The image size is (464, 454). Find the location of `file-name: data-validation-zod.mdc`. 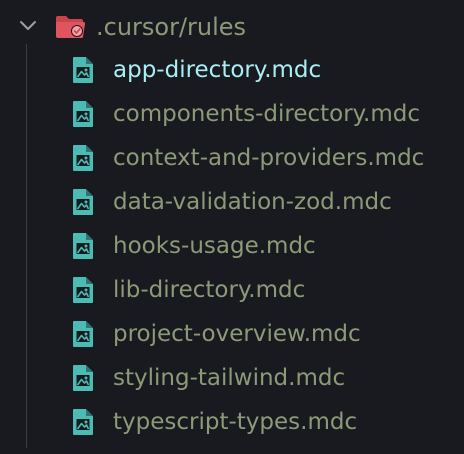

file-name: data-validation-zod.mdc is located at coordinates (252, 202).